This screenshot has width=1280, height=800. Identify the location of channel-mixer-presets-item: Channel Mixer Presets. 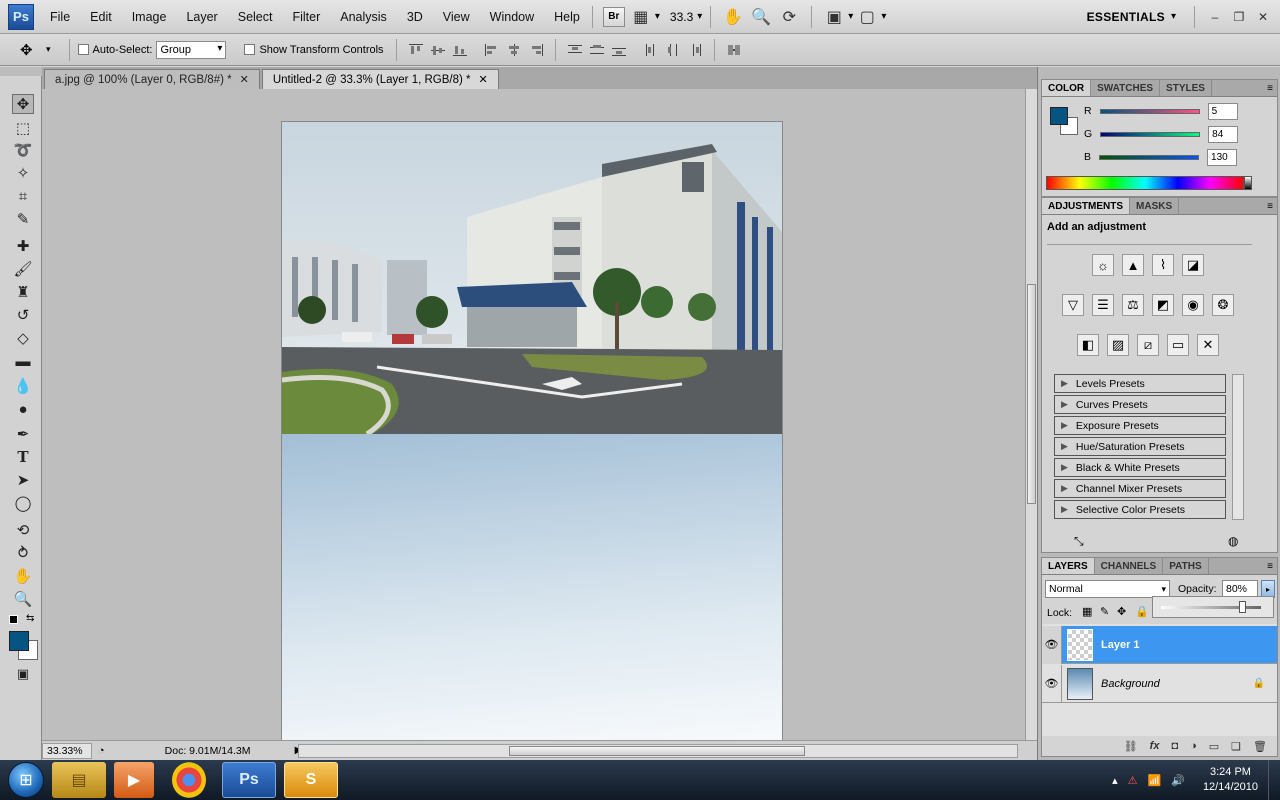
(1140, 488).